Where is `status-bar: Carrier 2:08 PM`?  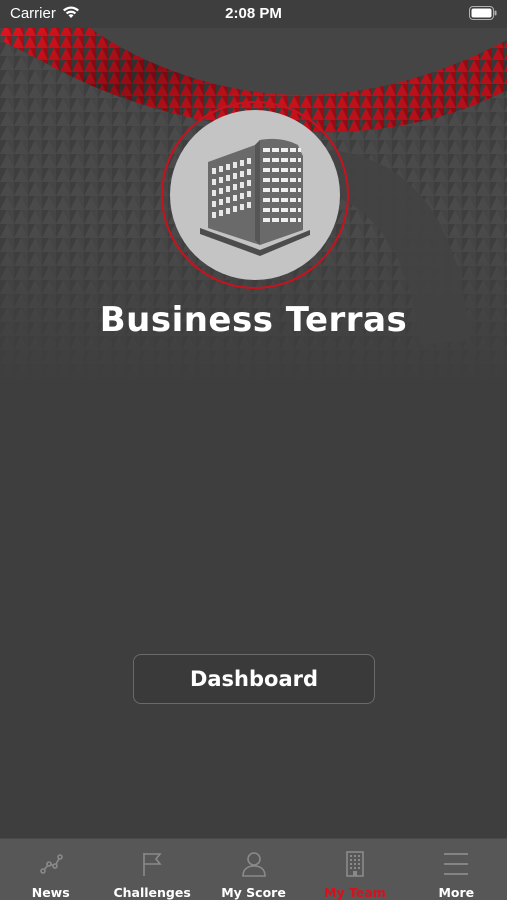 status-bar: Carrier 2:08 PM is located at coordinates (253, 14).